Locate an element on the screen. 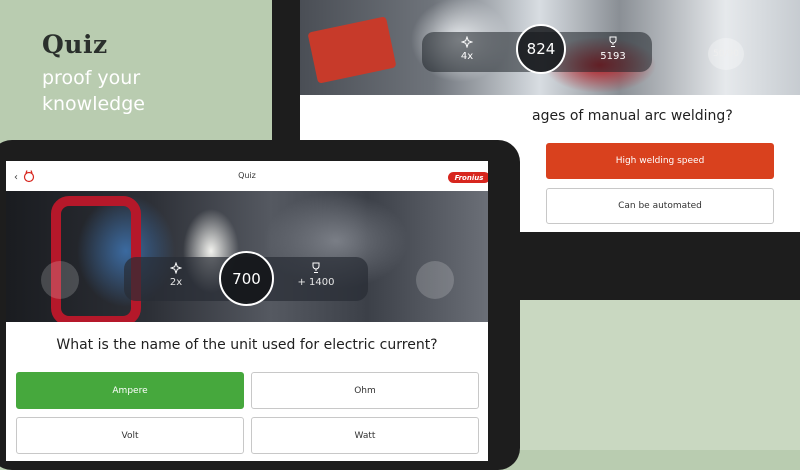 The height and width of the screenshot is (470, 800). hero-text: Quiz proof your knowledge is located at coordinates (93, 73).